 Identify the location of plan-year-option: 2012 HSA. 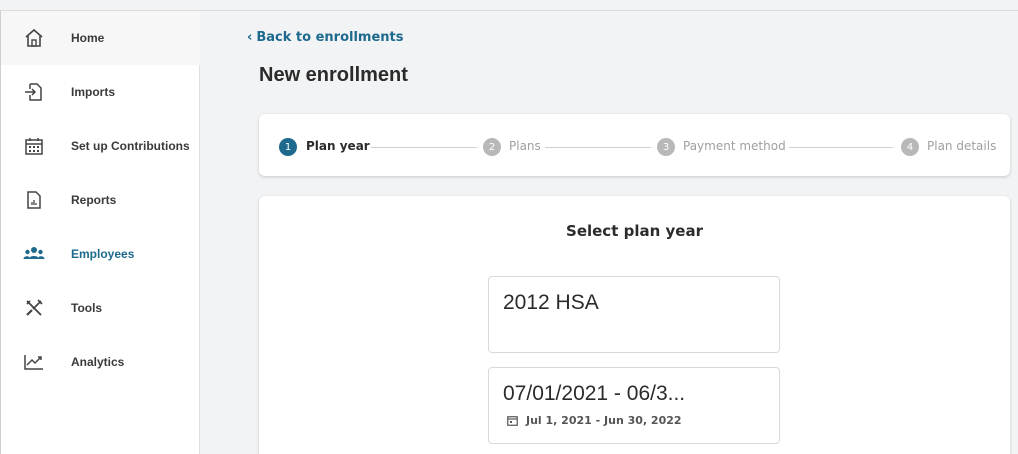
(634, 314).